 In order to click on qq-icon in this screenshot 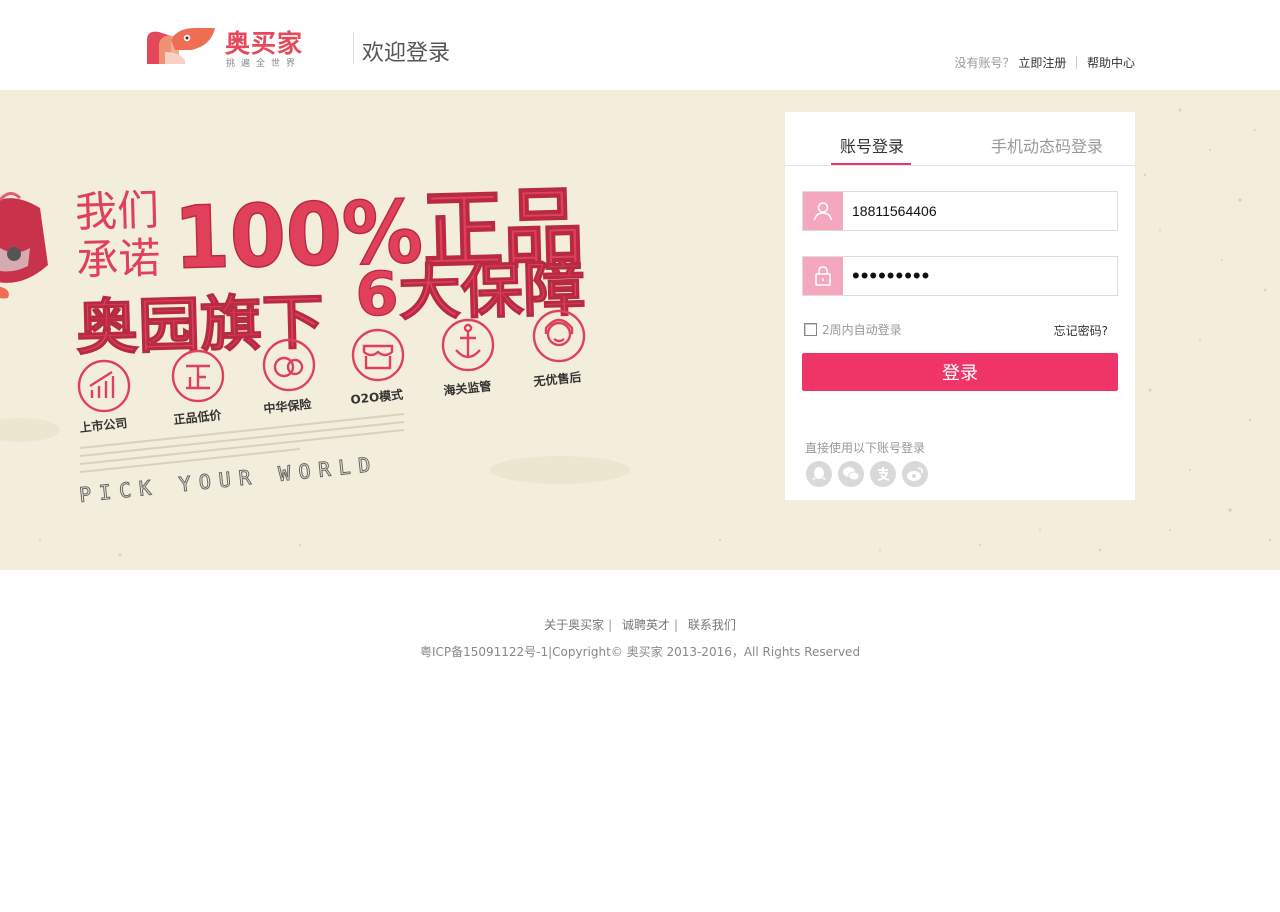, I will do `click(819, 474)`.